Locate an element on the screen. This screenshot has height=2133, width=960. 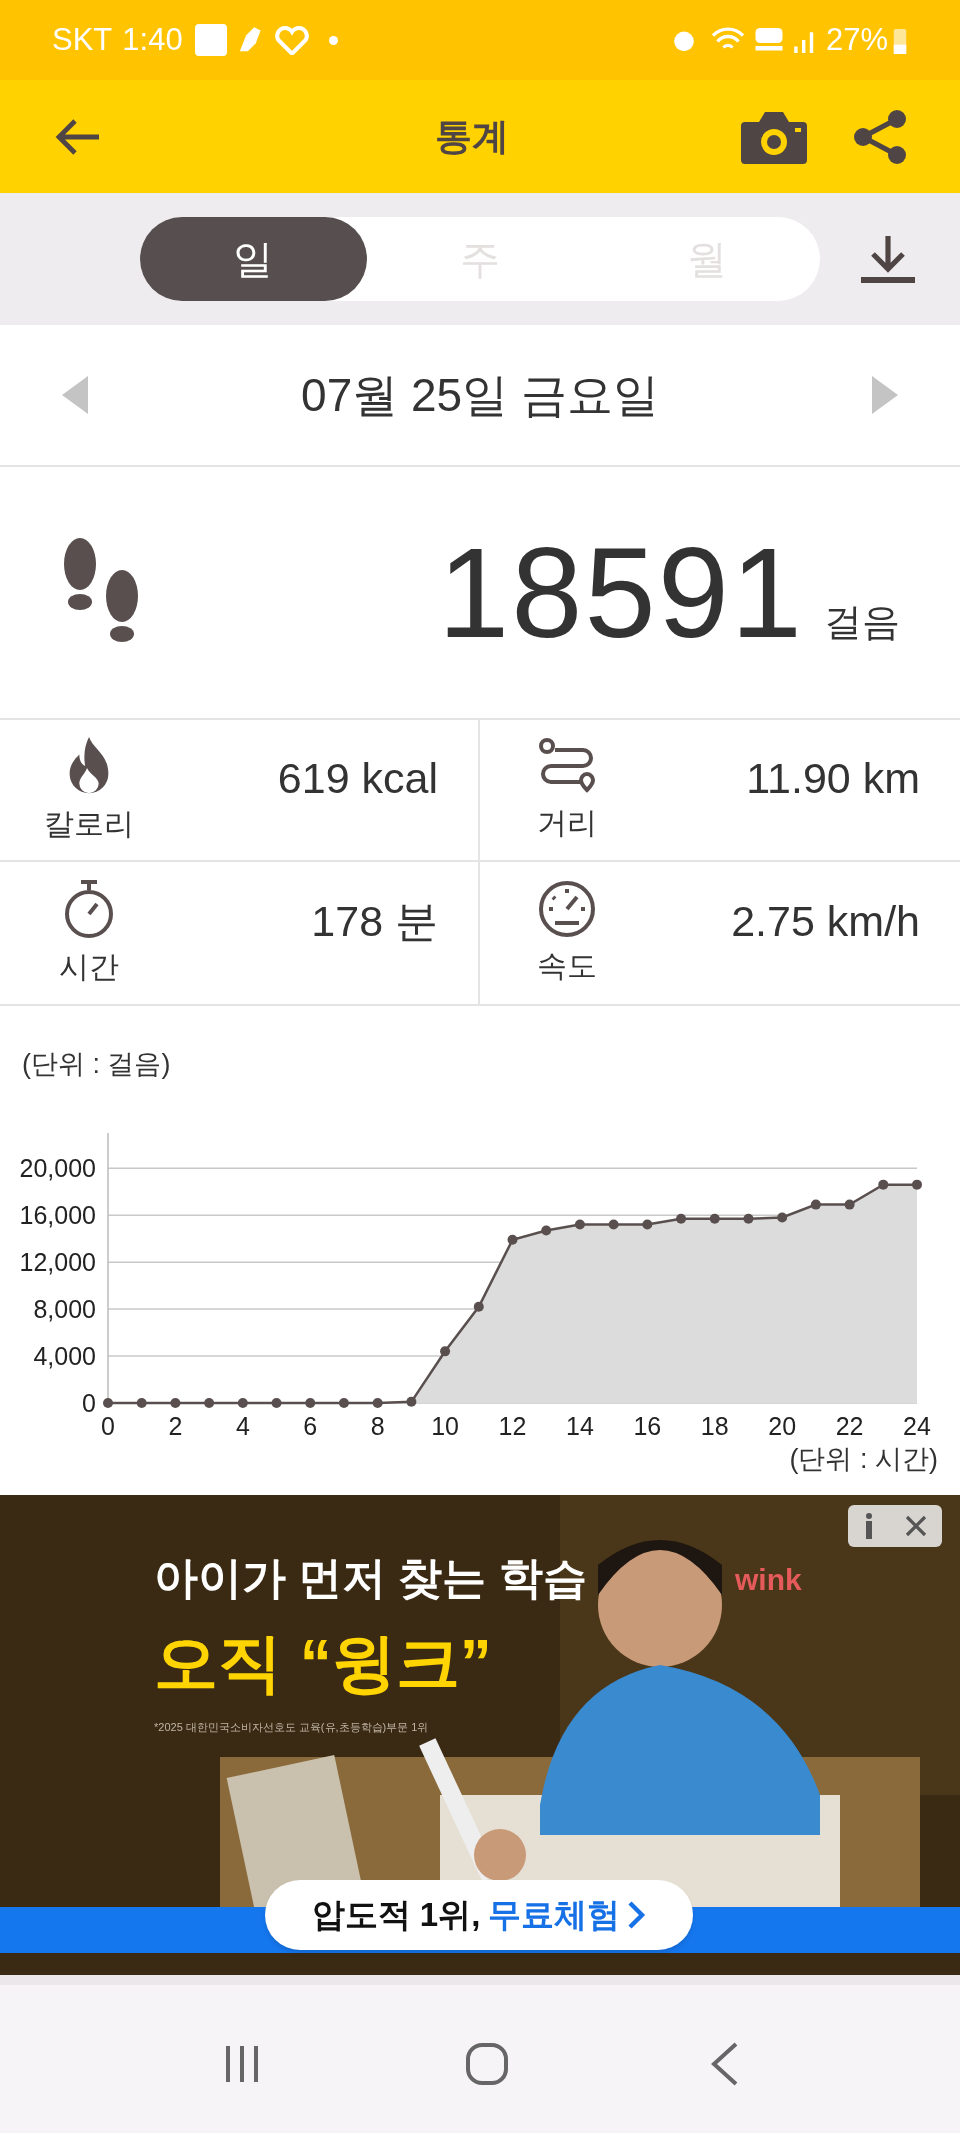
y-tick-label: 20,000 is located at coordinates (57, 1167).